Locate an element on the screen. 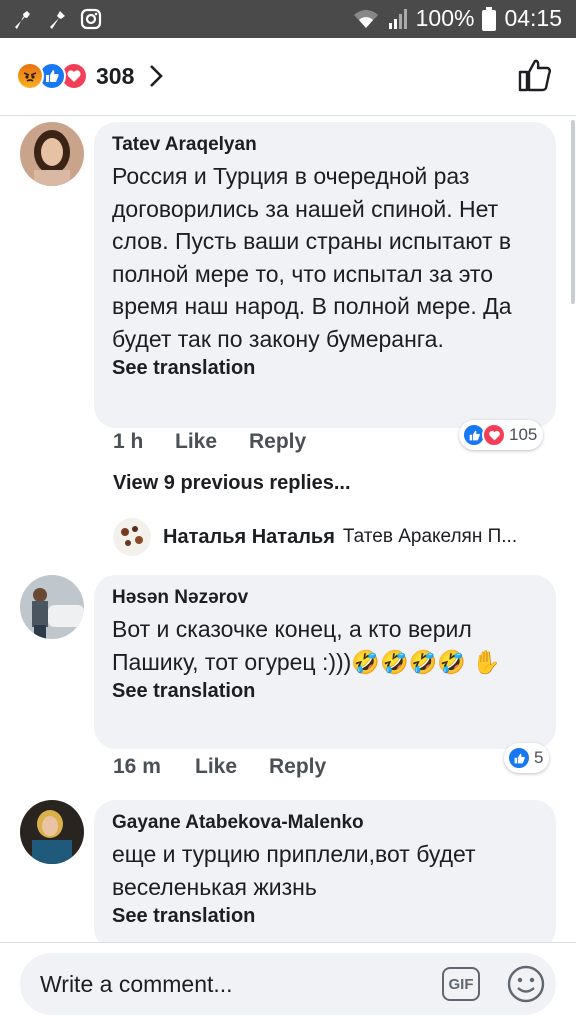  hammer-icon is located at coordinates (57, 20).